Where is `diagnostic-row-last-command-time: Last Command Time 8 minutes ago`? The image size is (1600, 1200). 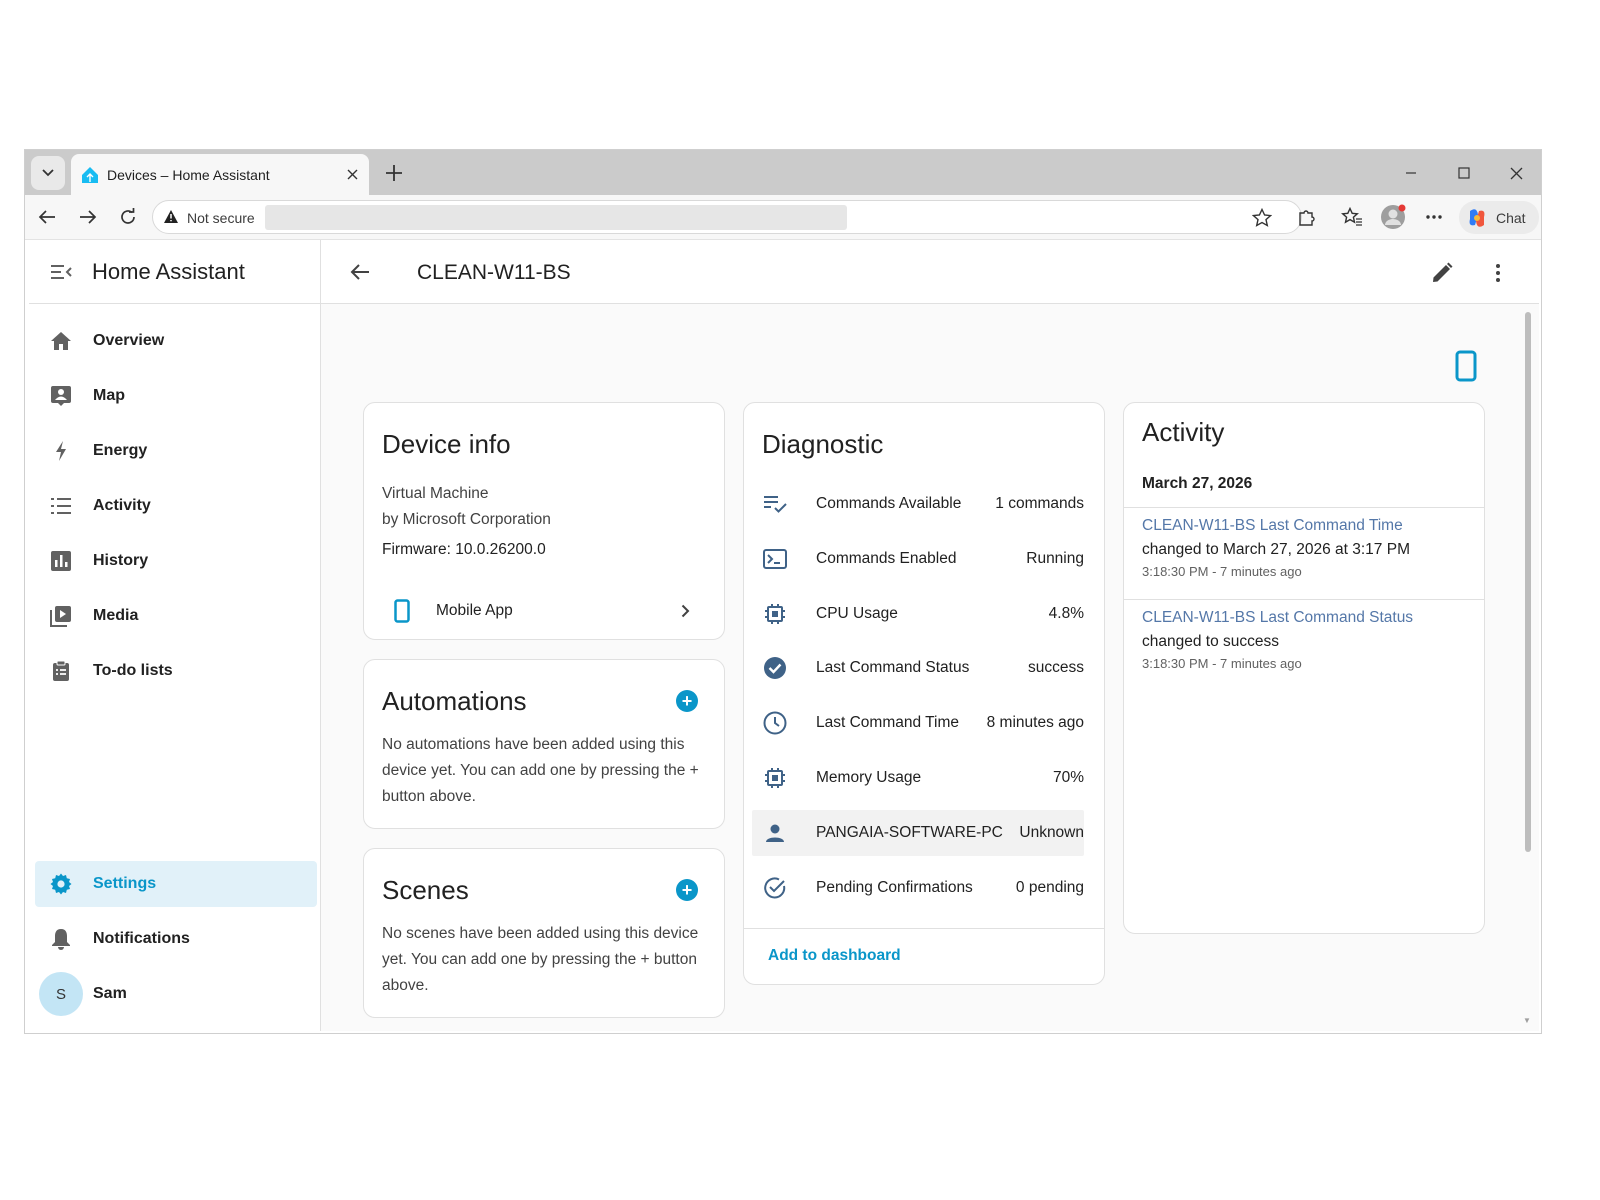
diagnostic-row-last-command-time: Last Command Time 8 minutes ago is located at coordinates (918, 723).